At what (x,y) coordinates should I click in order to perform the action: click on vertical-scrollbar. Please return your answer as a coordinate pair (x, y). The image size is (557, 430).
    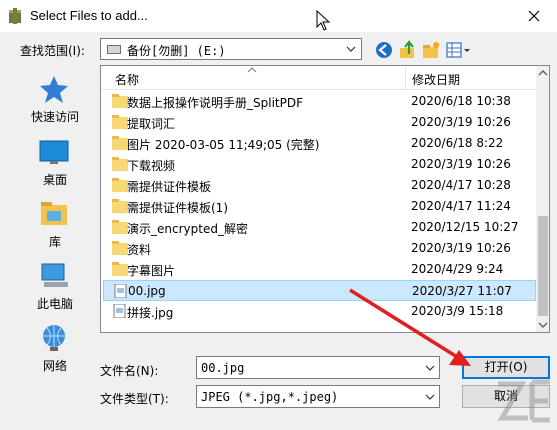
    Looking at the image, I should click on (542, 199).